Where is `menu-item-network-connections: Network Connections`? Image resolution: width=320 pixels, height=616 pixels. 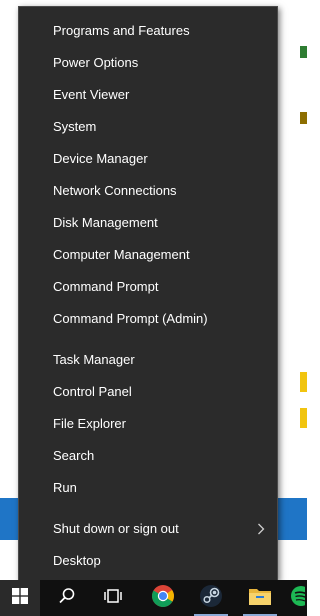 menu-item-network-connections: Network Connections is located at coordinates (148, 191).